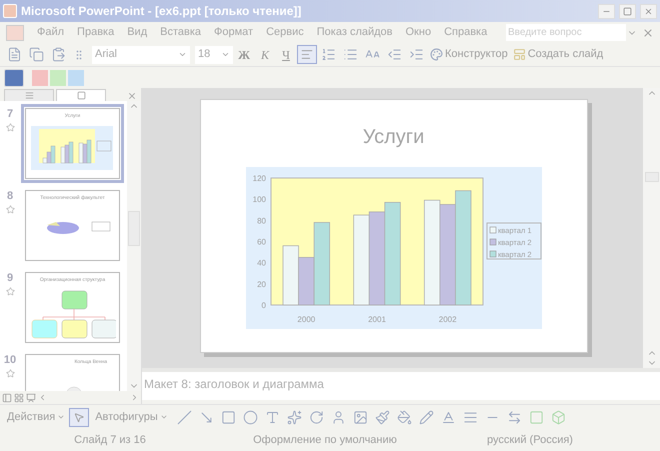  What do you see at coordinates (305, 319) in the screenshot?
I see `axis-category-label: 2000` at bounding box center [305, 319].